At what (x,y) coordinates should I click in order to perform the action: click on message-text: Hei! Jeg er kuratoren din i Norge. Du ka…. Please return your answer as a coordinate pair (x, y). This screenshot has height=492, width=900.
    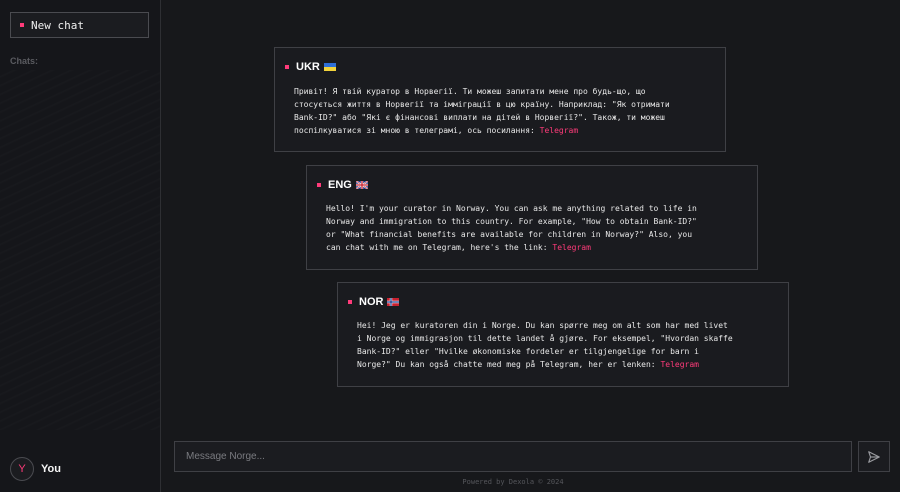
    Looking at the image, I should click on (545, 345).